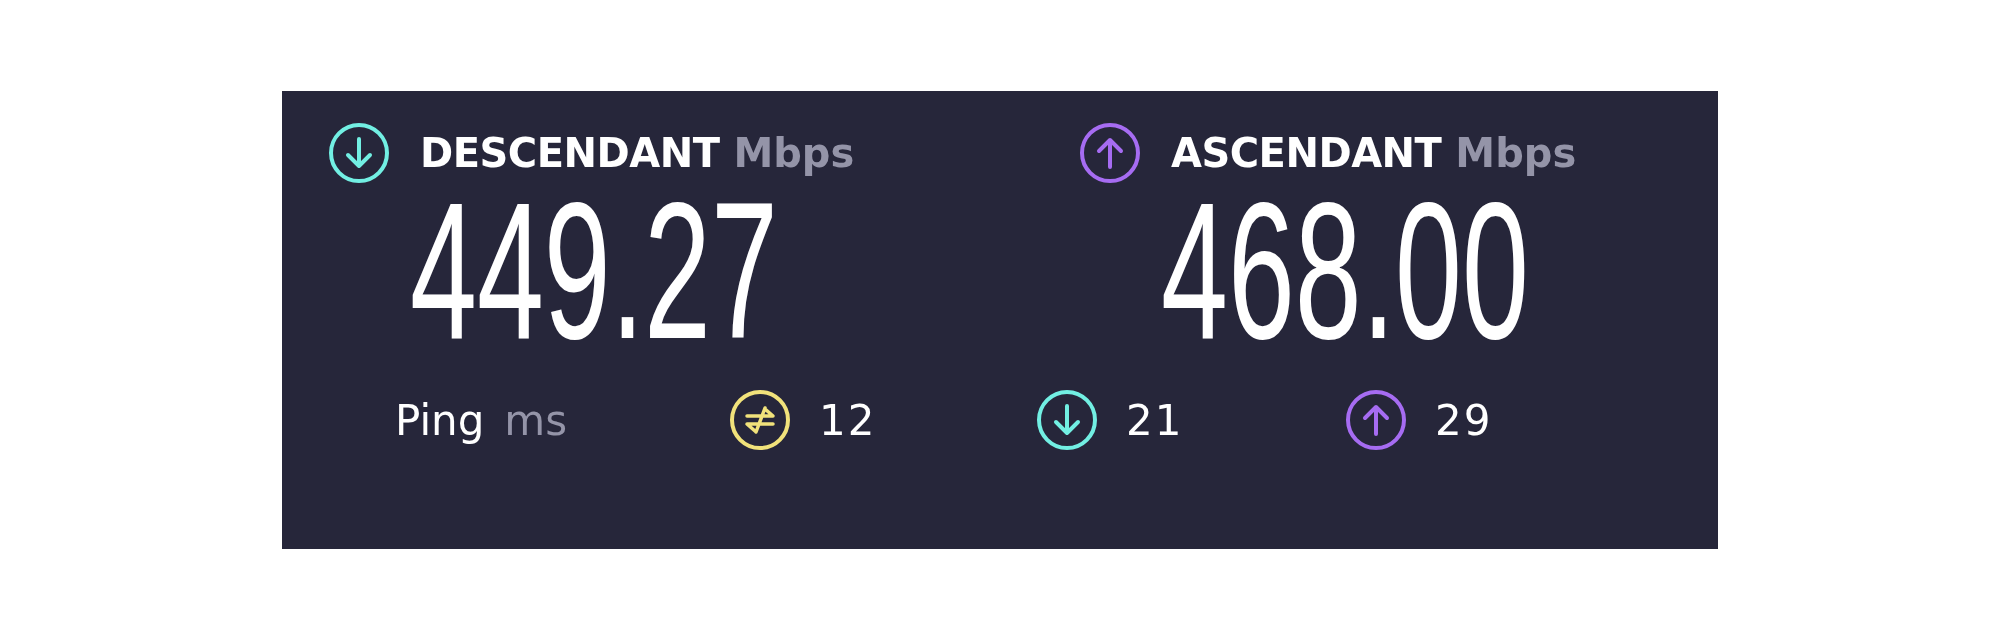 Image resolution: width=2000 pixels, height=640 pixels. I want to click on speed-value: 449.27, so click(594, 271).